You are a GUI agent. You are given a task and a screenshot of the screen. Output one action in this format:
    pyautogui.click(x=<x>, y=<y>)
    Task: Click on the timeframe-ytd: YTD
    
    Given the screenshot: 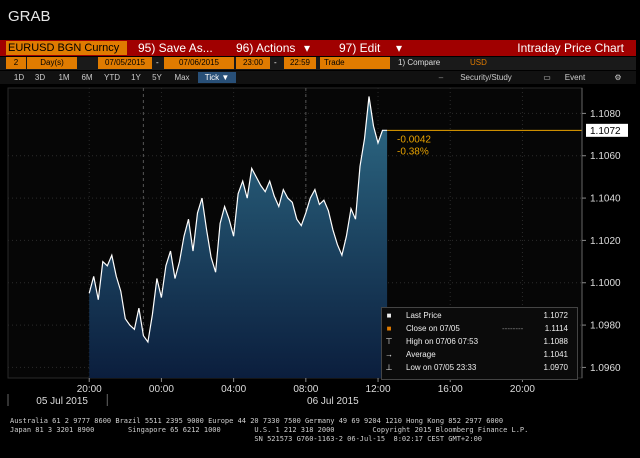 What is the action you would take?
    pyautogui.click(x=112, y=77)
    